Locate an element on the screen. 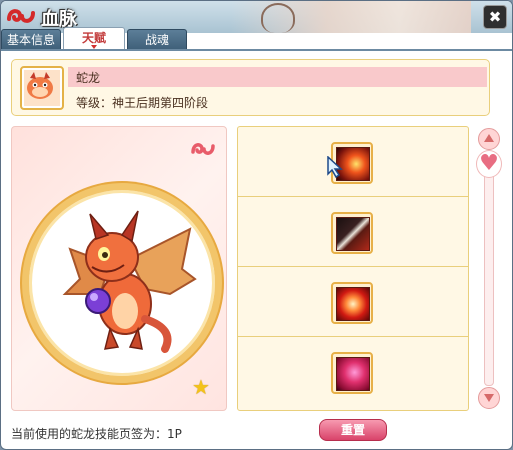  skill-page-status: 当前使用的蛇龙技能页签为：1P is located at coordinates (96, 434).